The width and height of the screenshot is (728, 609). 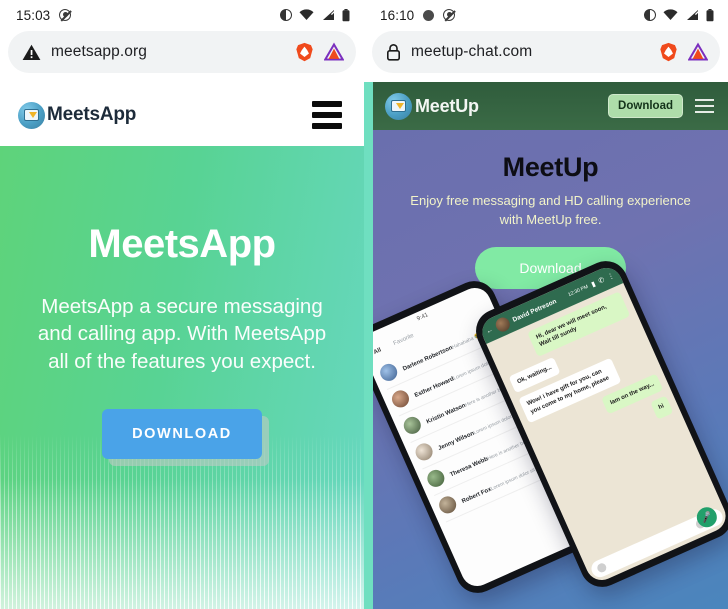 I want to click on page-title: MeetsApp, so click(x=182, y=244).